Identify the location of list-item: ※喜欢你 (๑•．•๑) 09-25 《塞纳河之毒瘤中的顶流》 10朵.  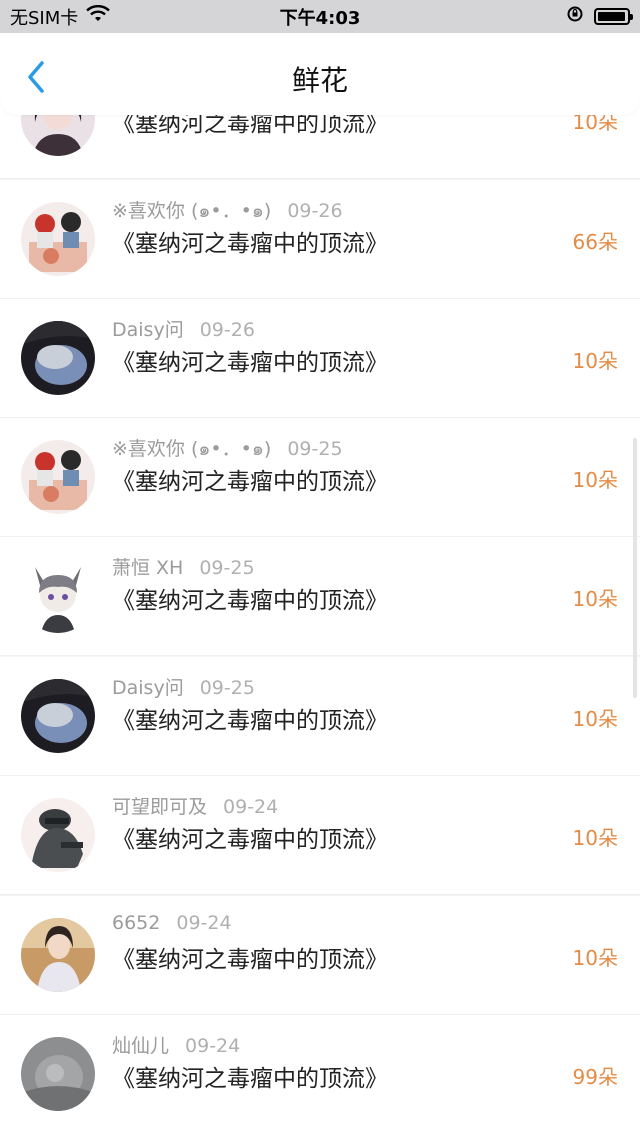
(320, 477).